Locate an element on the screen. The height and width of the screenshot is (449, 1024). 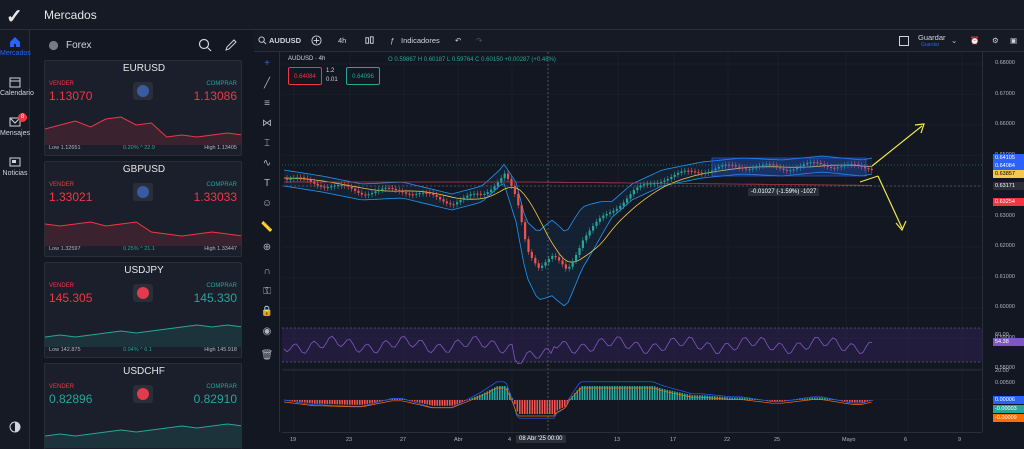
magnet-icon: ∩ is located at coordinates (267, 272).